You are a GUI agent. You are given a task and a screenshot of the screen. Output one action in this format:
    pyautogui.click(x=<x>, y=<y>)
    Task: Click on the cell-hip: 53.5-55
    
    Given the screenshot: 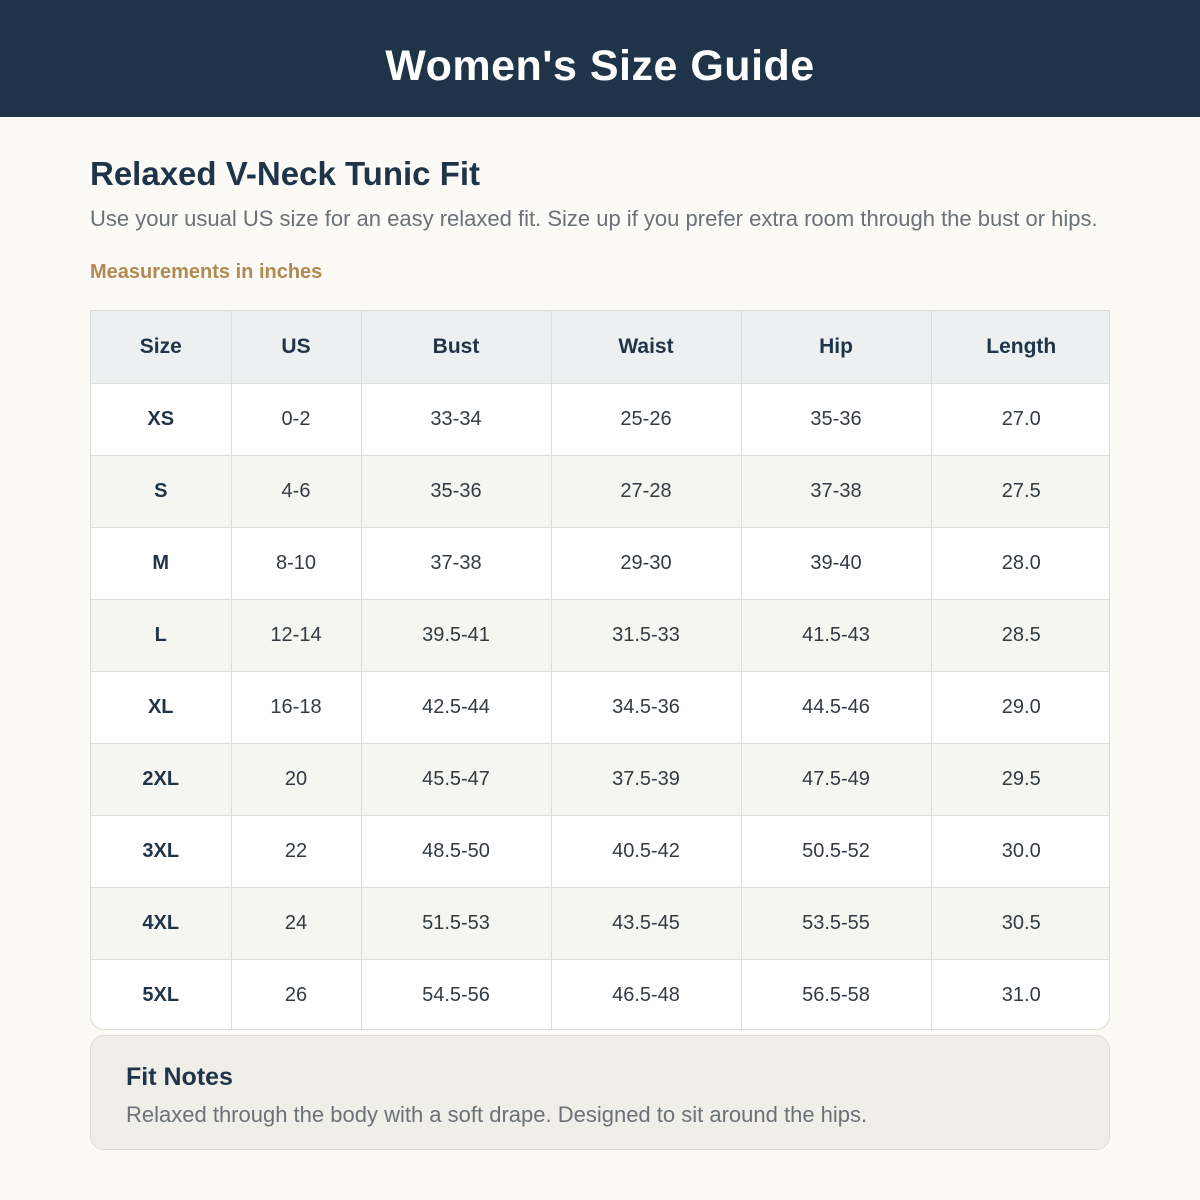 What is the action you would take?
    pyautogui.click(x=835, y=923)
    